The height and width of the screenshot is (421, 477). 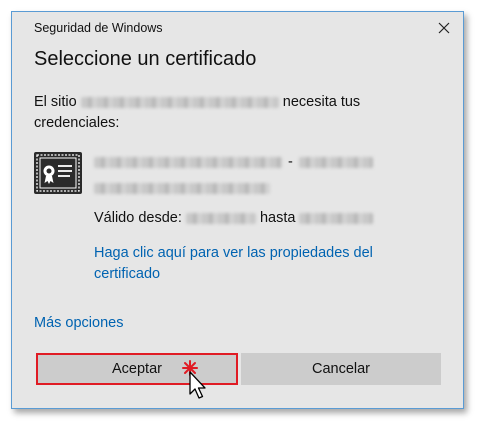 What do you see at coordinates (277, 218) in the screenshot?
I see `valid-to-label: hasta` at bounding box center [277, 218].